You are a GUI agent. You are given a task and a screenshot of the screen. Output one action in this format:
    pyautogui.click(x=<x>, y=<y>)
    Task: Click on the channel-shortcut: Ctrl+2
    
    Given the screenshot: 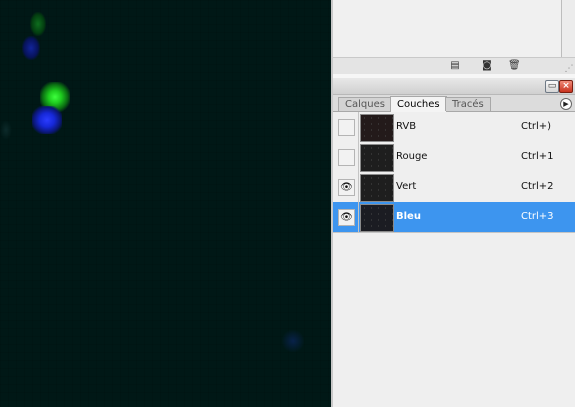 What is the action you would take?
    pyautogui.click(x=537, y=186)
    